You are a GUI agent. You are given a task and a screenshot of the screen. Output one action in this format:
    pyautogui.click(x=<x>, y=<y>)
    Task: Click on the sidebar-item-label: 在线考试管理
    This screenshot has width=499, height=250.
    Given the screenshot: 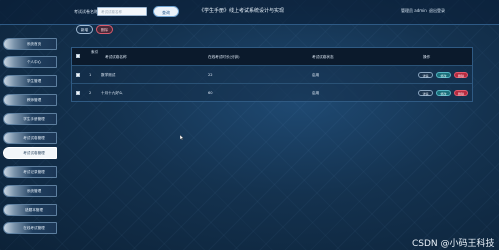 What is the action you would take?
    pyautogui.click(x=34, y=228)
    